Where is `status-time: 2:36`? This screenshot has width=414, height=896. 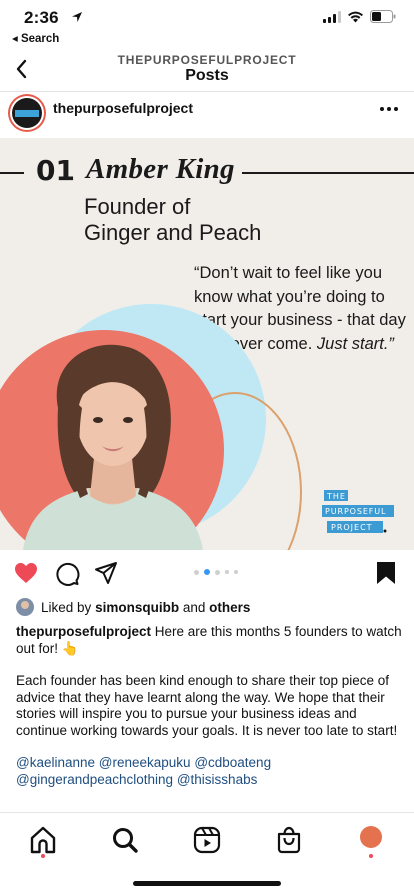
status-time: 2:36 is located at coordinates (41, 17).